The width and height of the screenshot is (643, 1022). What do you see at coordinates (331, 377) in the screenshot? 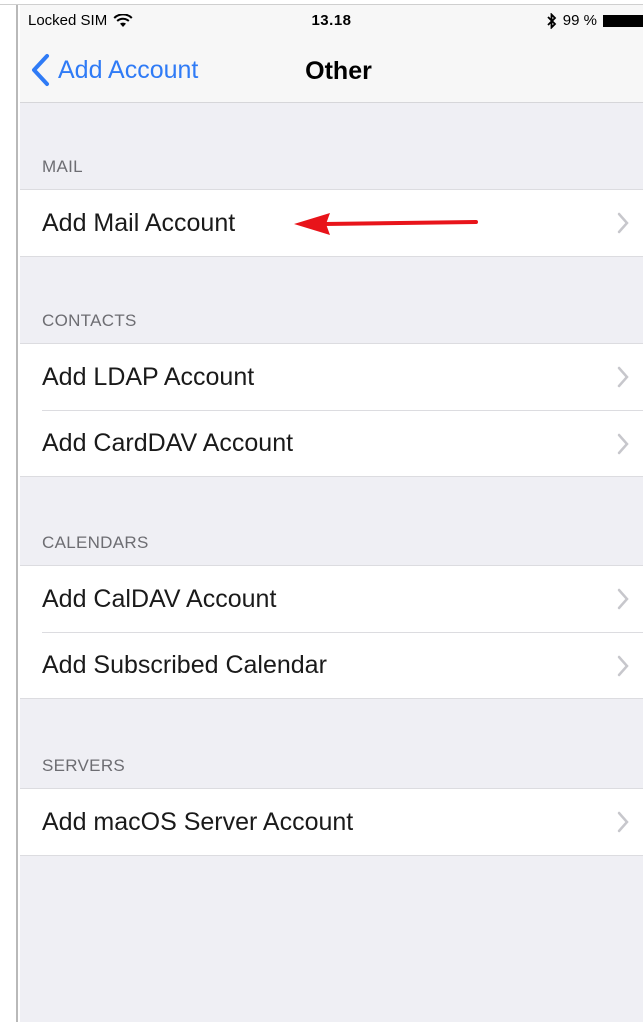
I see `row-add-ldap-account: Add LDAP Account` at bounding box center [331, 377].